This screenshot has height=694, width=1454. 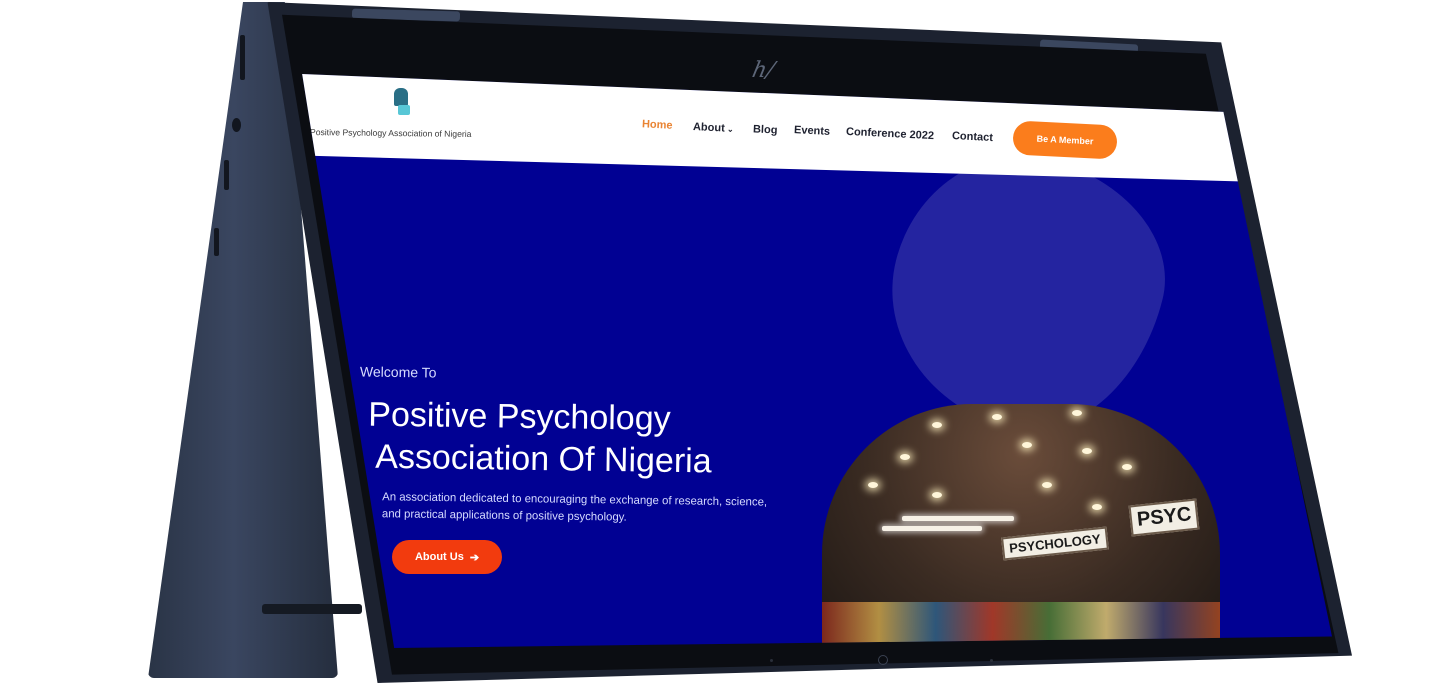 What do you see at coordinates (709, 128) in the screenshot?
I see `nav-about-label: About` at bounding box center [709, 128].